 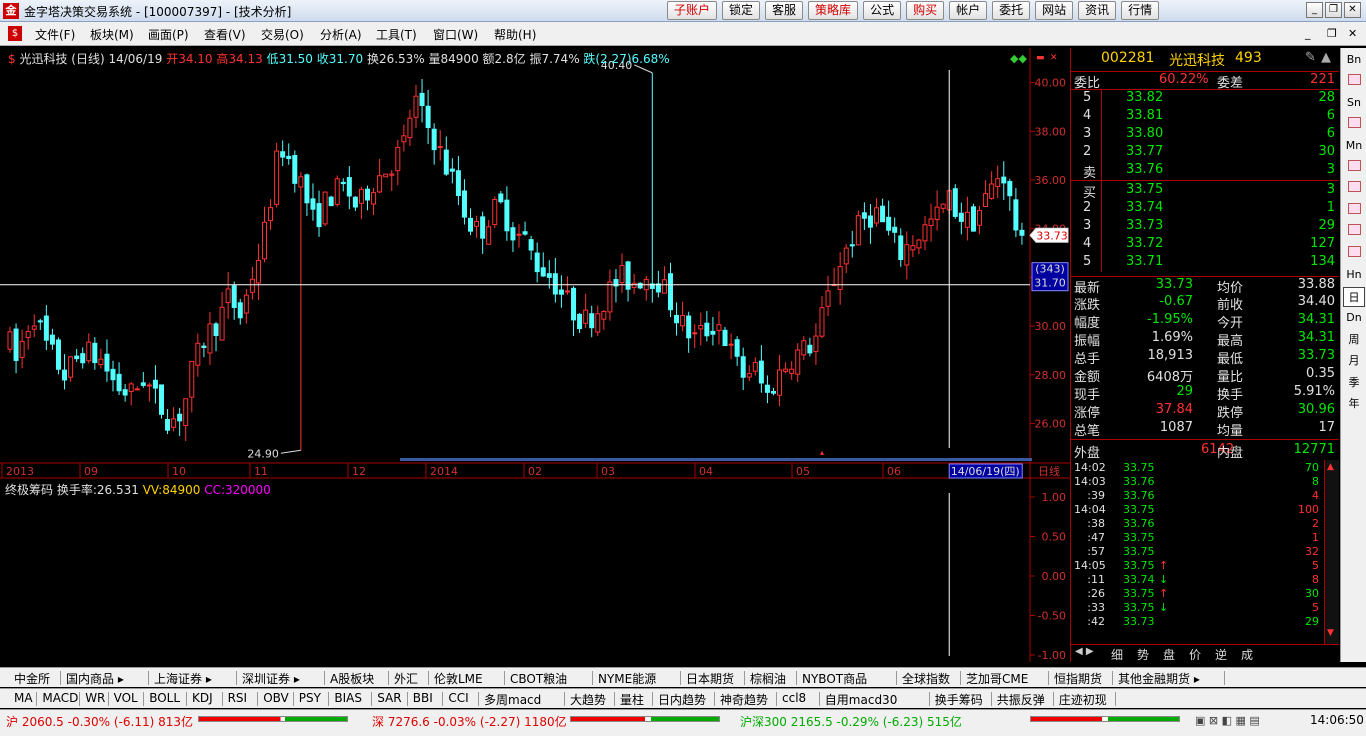 What do you see at coordinates (183, 678) in the screenshot?
I see `market_tabs-2: 上海证券 ▸` at bounding box center [183, 678].